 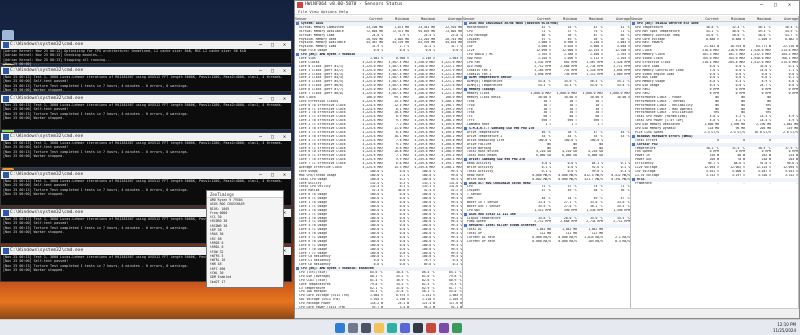 I want to click on sensor-average: 0.4 KB/s, so click(x=622, y=241).